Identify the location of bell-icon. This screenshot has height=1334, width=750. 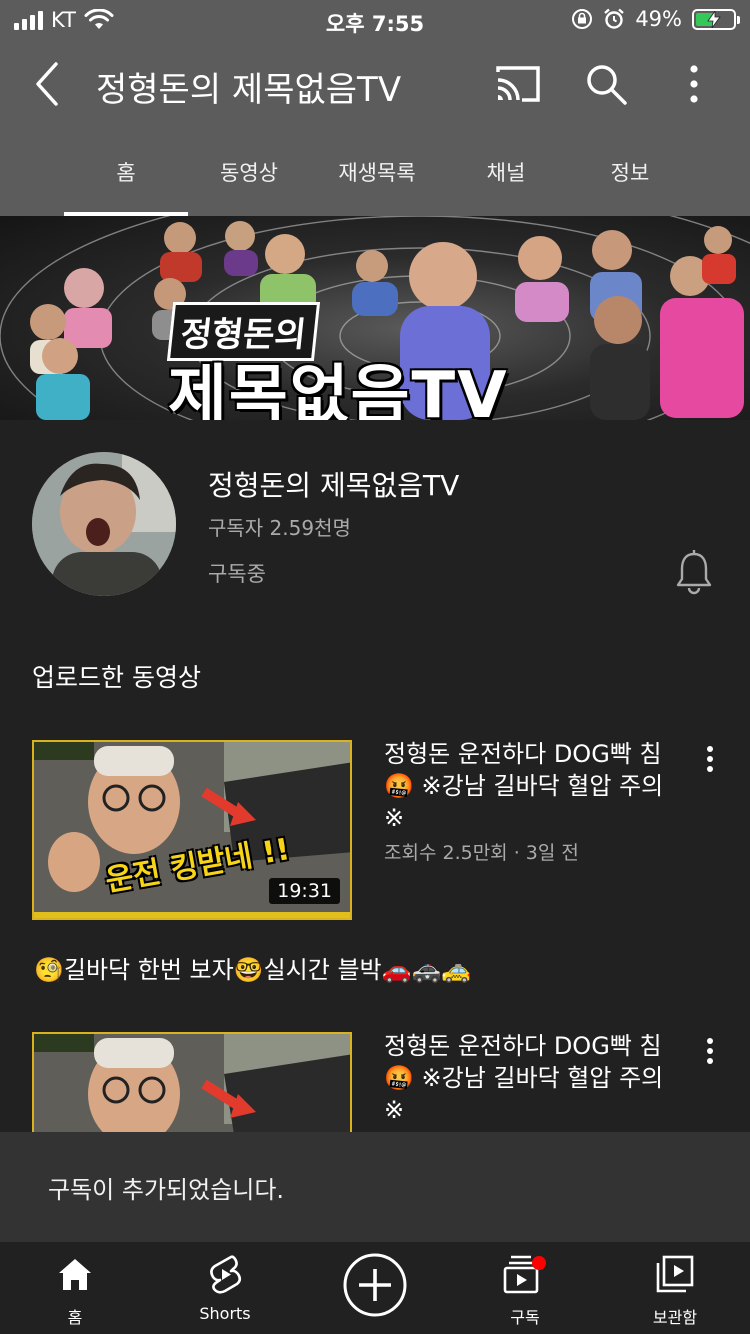
(694, 572).